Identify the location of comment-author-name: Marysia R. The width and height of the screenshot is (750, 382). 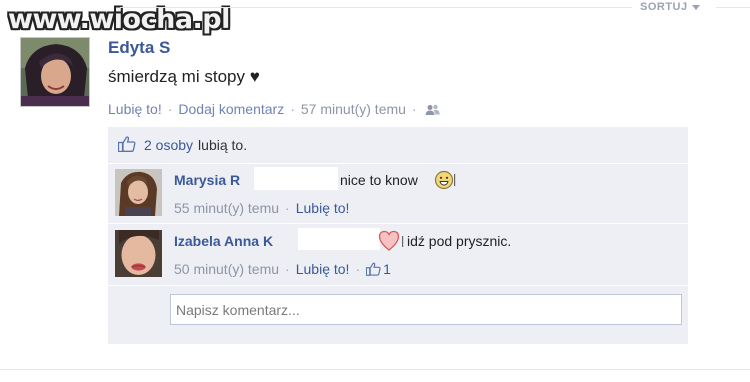
(207, 180).